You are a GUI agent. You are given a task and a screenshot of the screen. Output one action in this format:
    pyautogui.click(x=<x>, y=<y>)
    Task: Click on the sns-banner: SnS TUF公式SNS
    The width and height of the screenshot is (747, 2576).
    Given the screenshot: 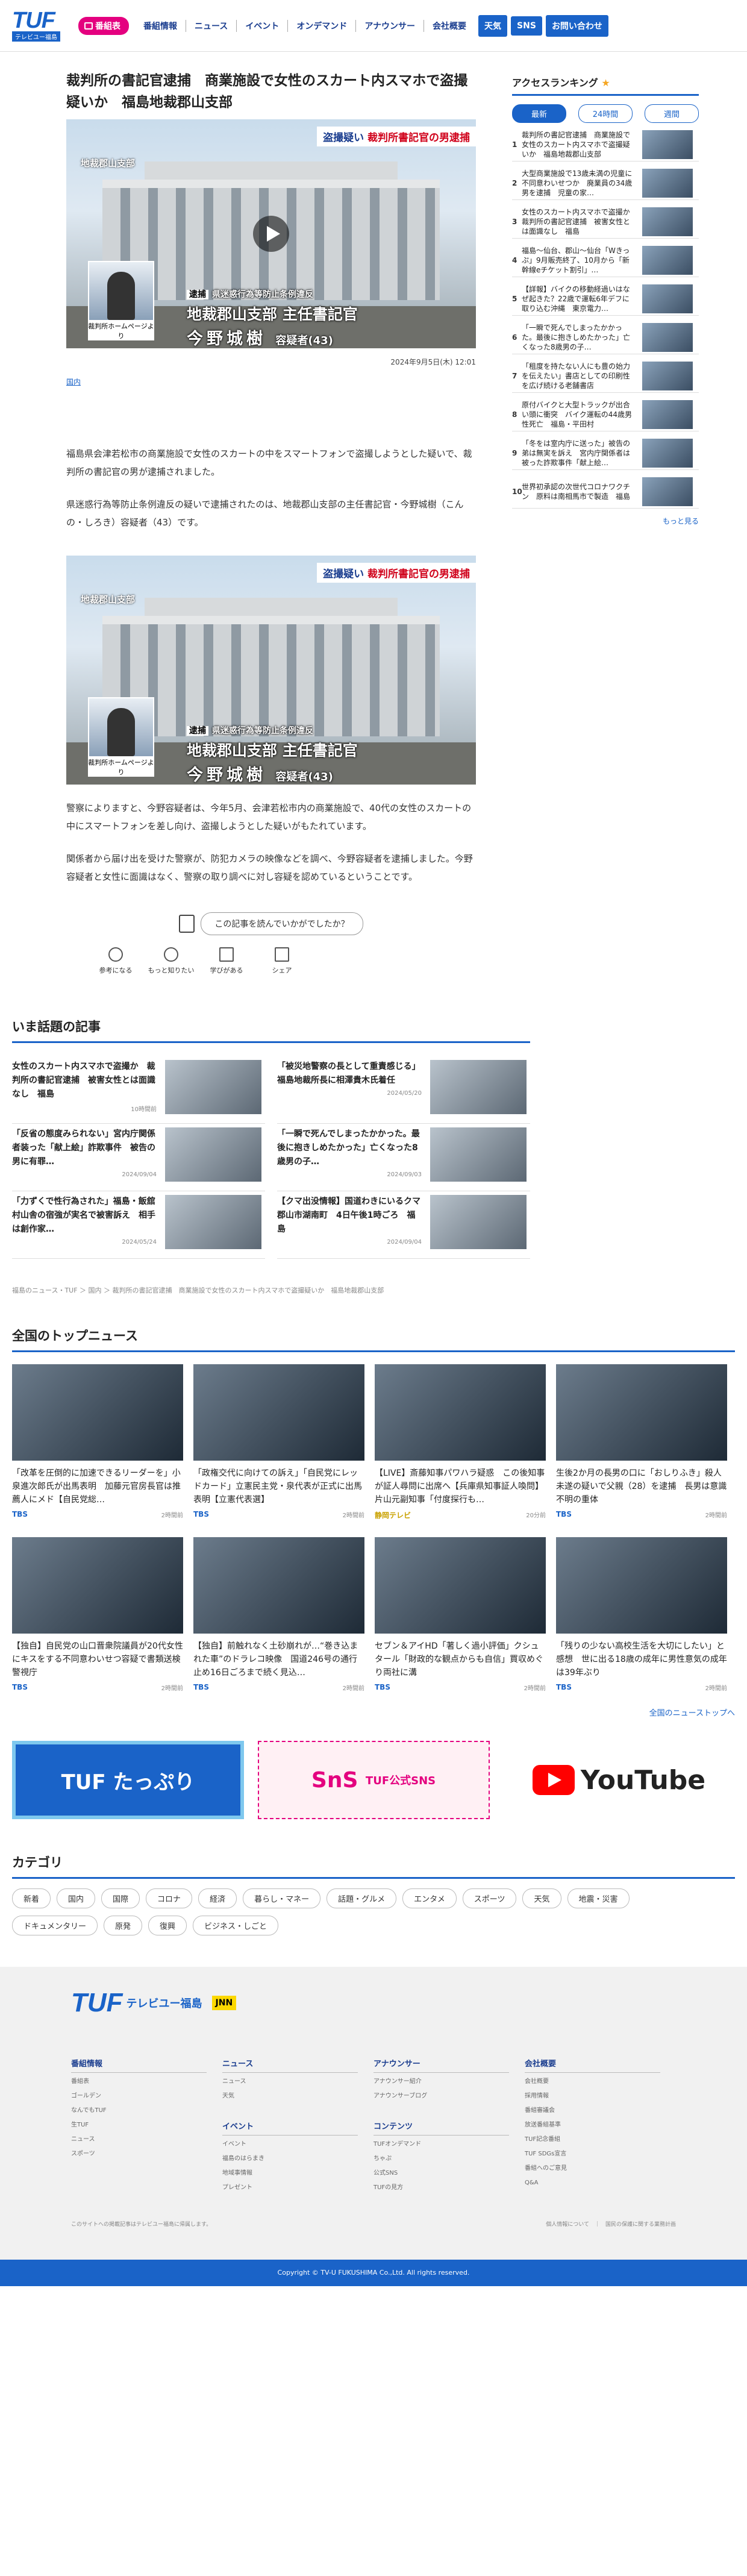 What is the action you would take?
    pyautogui.click(x=373, y=1780)
    